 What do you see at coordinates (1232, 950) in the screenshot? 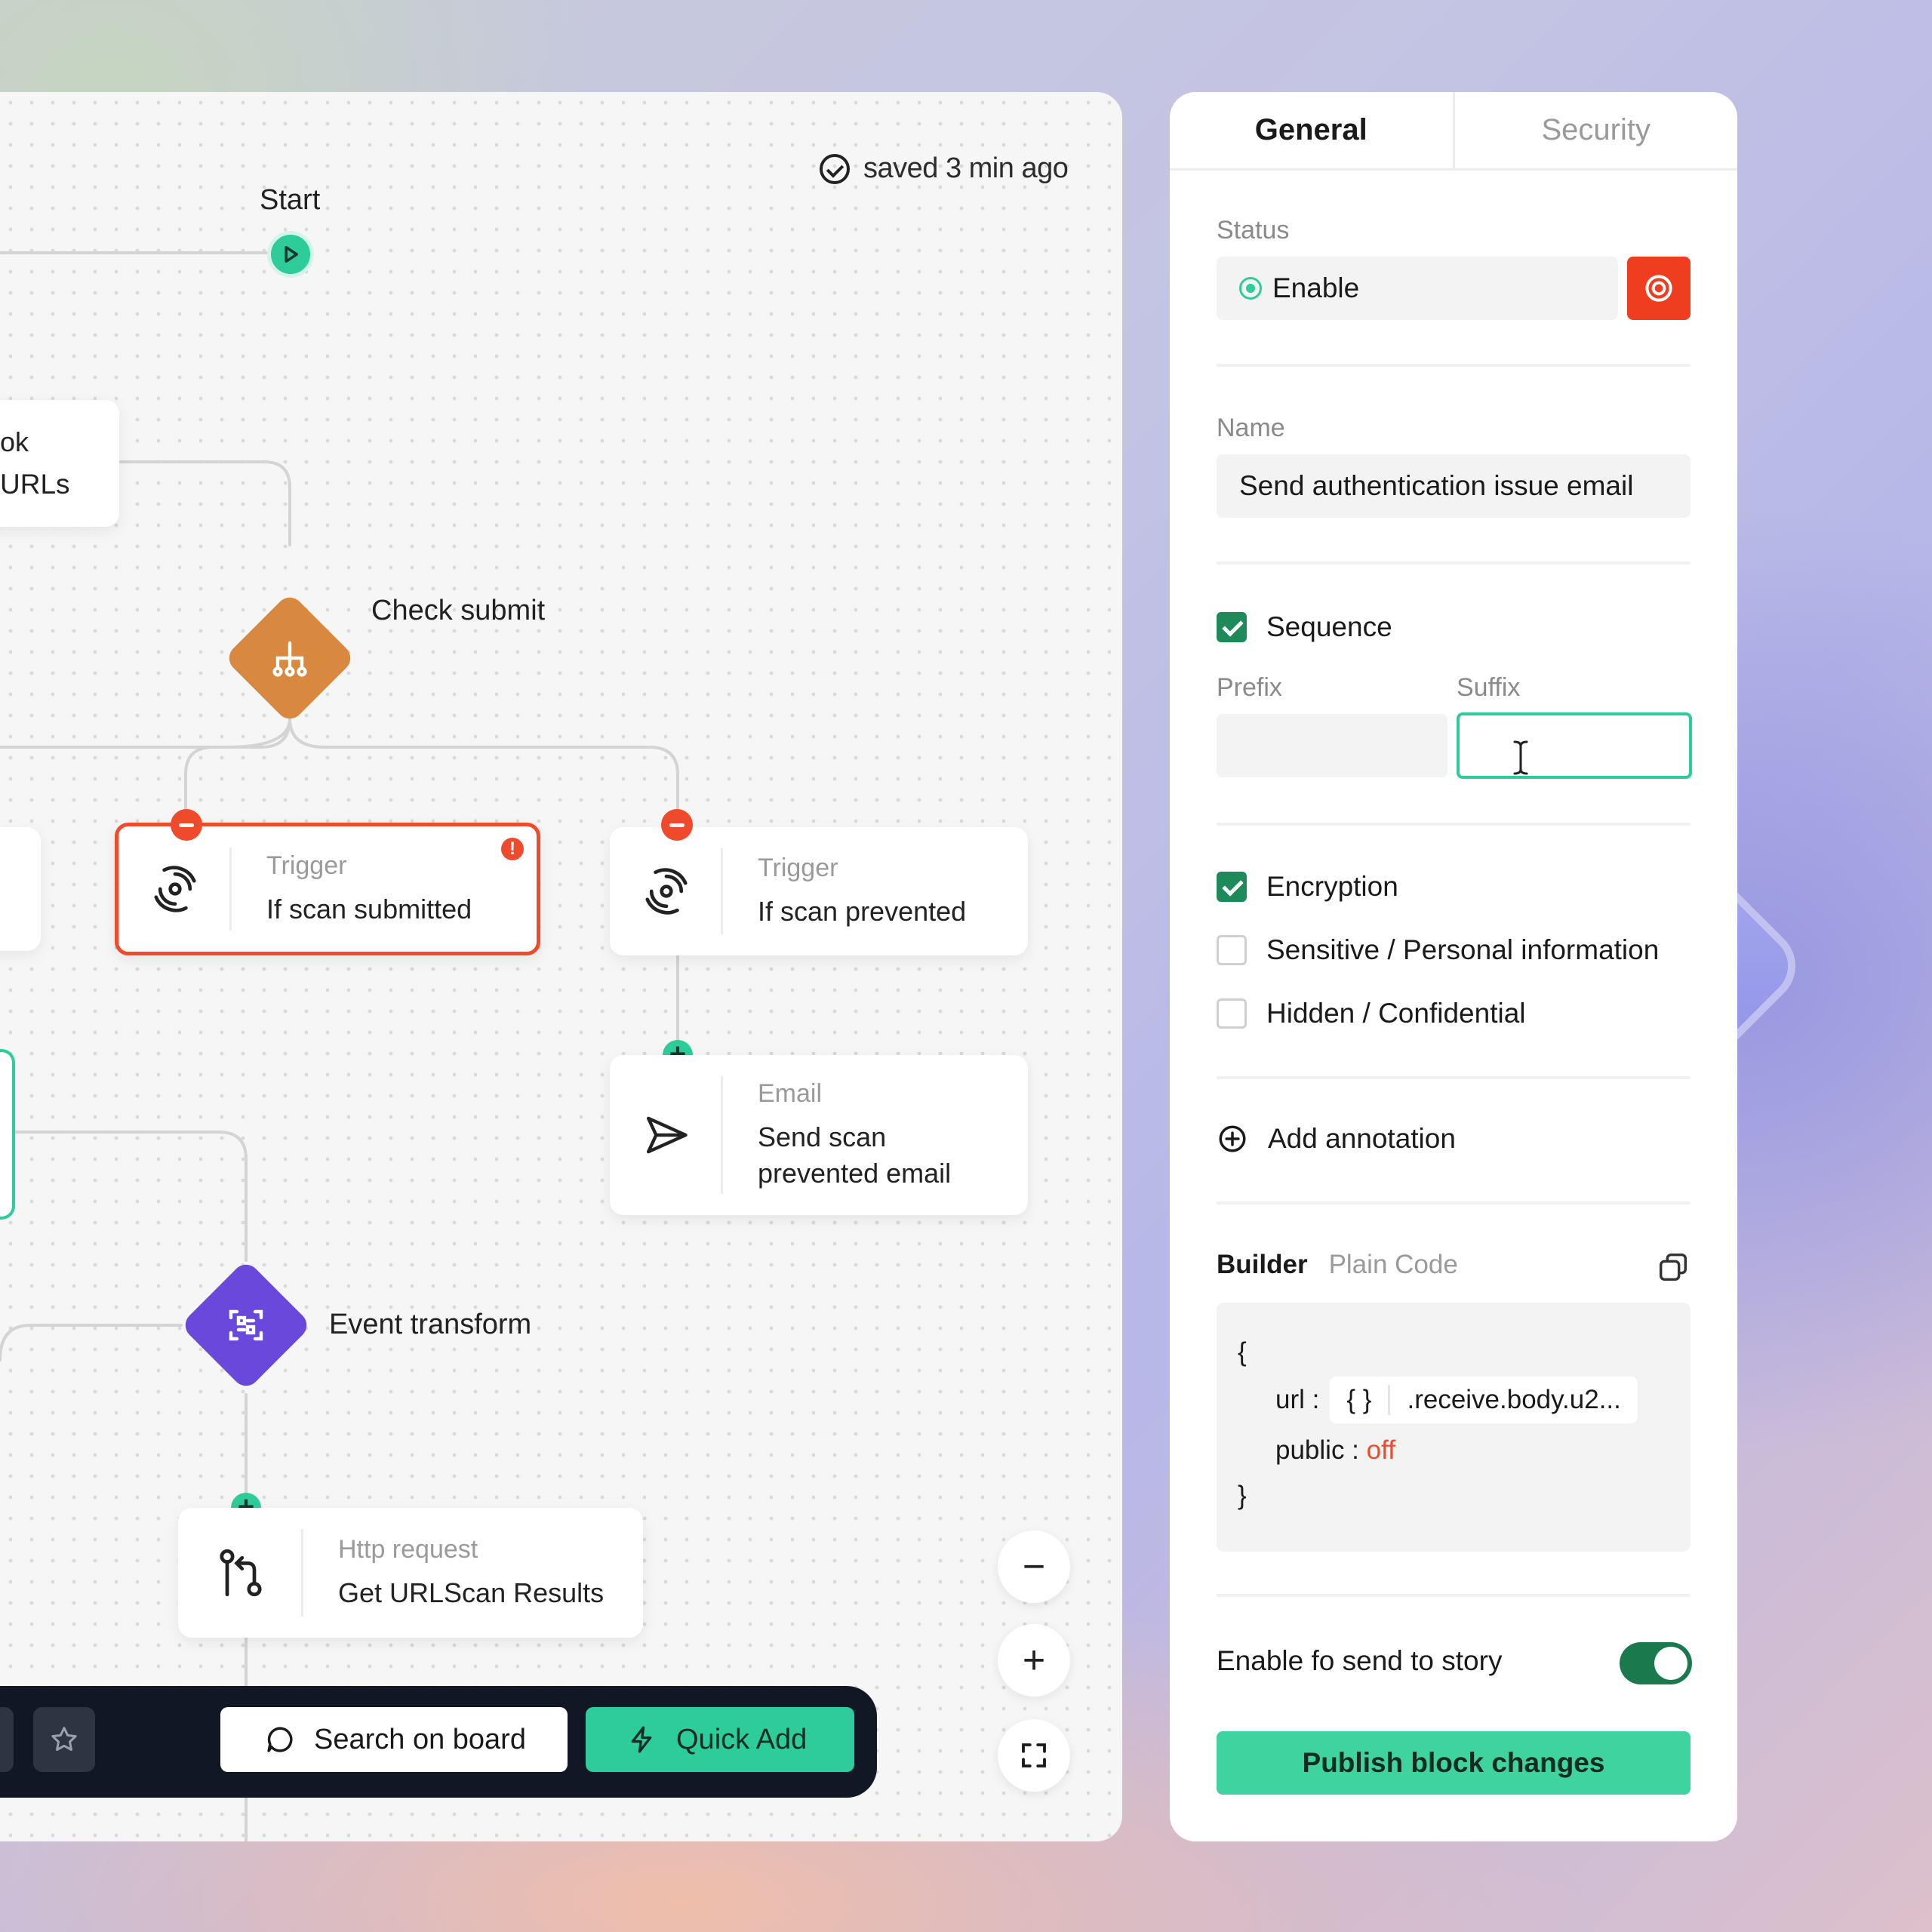
I see `sensitive-checkbox` at bounding box center [1232, 950].